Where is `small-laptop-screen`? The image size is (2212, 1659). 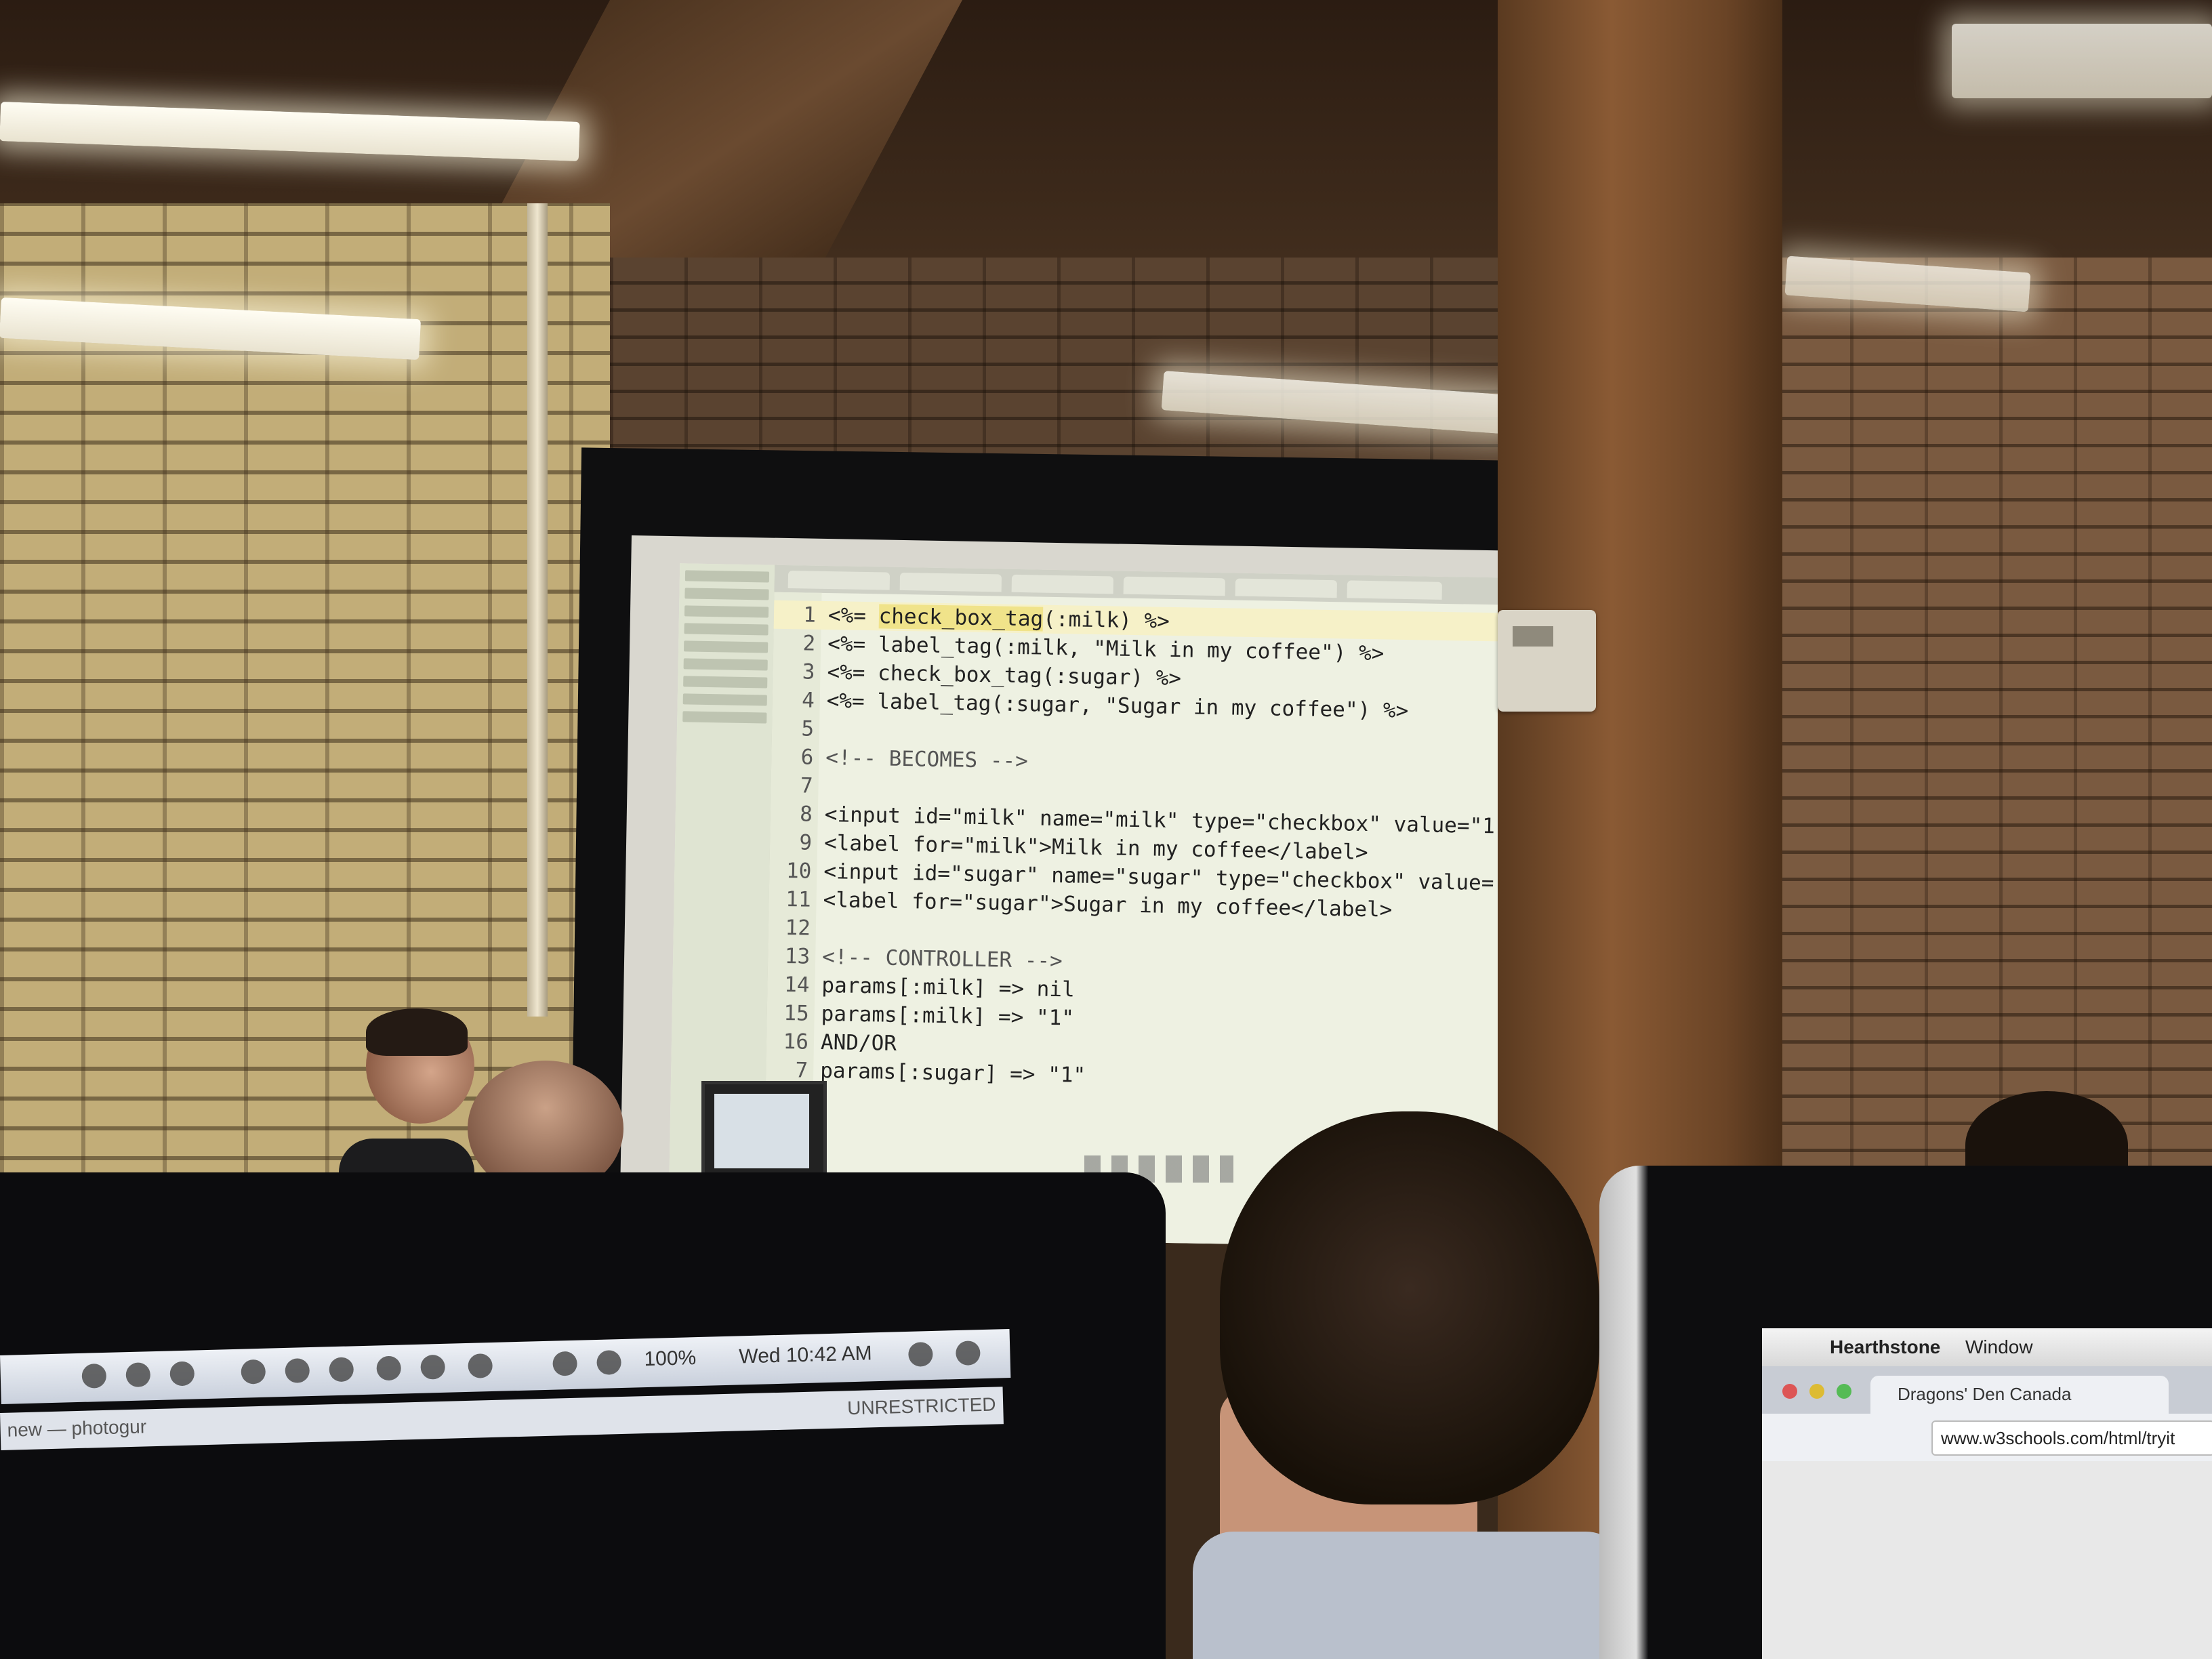
small-laptop-screen is located at coordinates (764, 1132).